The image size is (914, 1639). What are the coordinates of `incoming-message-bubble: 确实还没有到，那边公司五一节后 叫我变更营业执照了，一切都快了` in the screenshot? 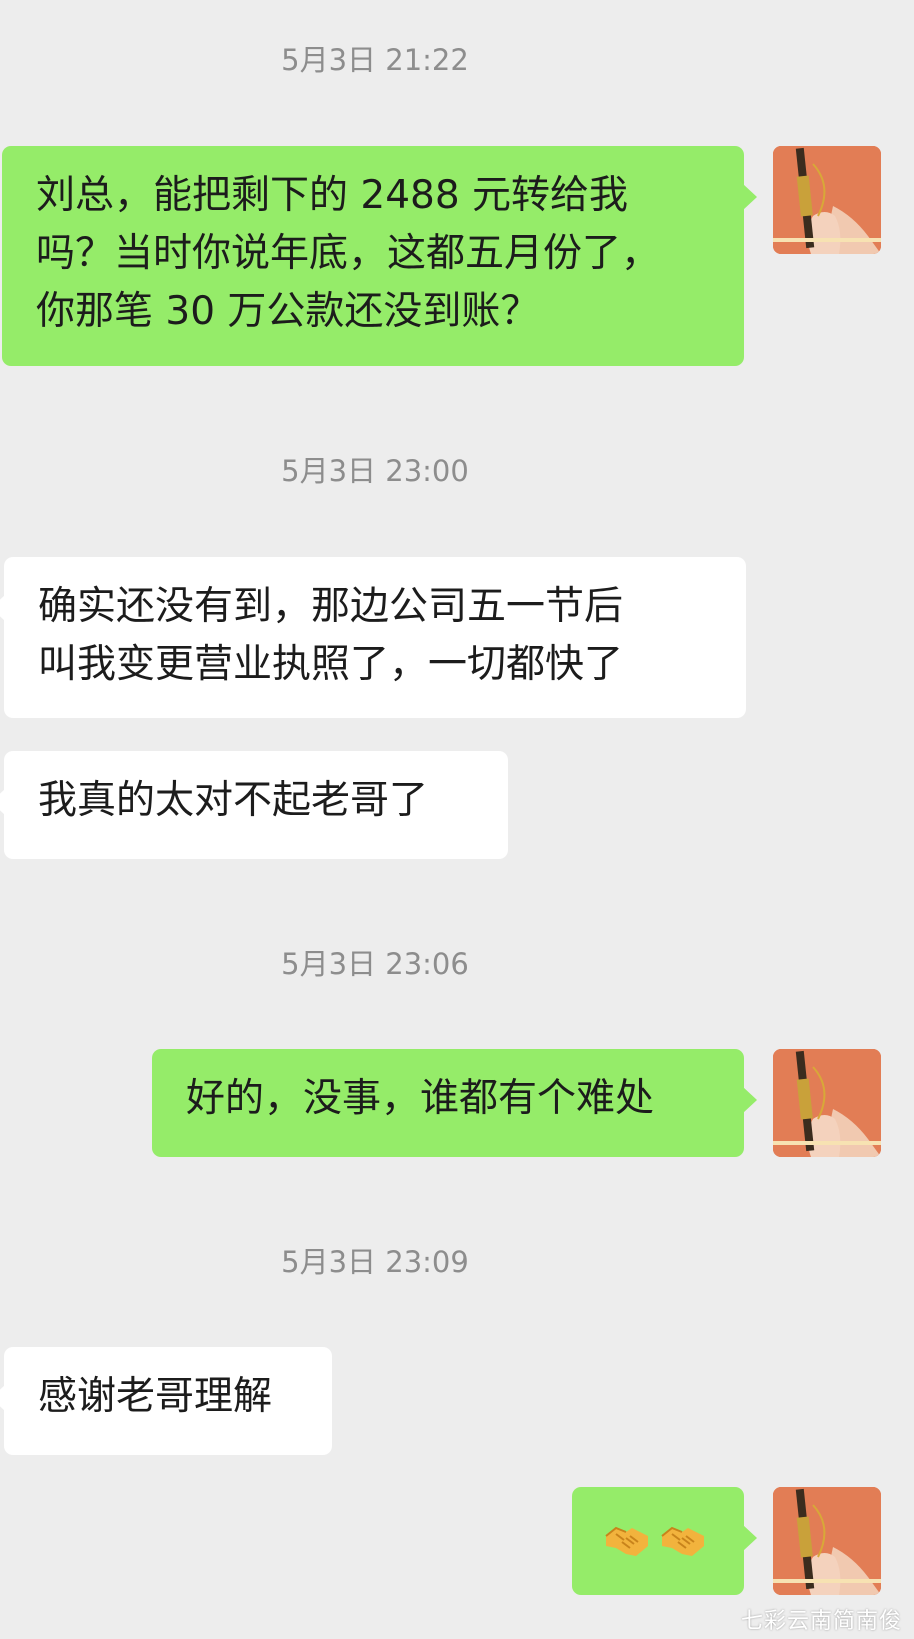 It's located at (373, 637).